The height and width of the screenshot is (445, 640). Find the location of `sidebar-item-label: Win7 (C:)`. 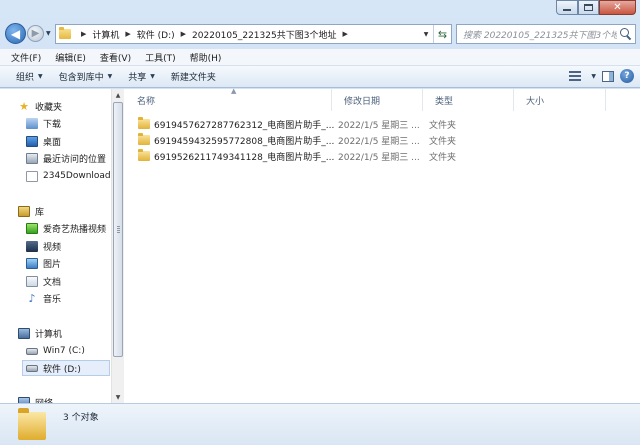

sidebar-item-label: Win7 (C:) is located at coordinates (64, 351).